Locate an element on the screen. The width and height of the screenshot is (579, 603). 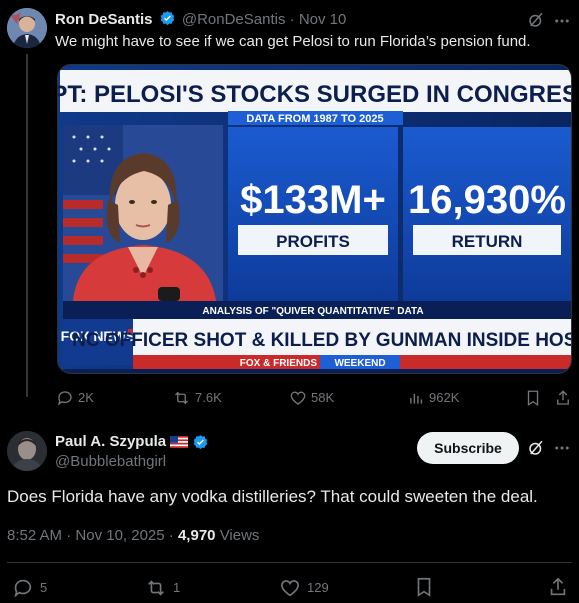
media-source-note: ANALYSIS OF "QUIVER QUANTITATIVE" DATA is located at coordinates (312, 311).